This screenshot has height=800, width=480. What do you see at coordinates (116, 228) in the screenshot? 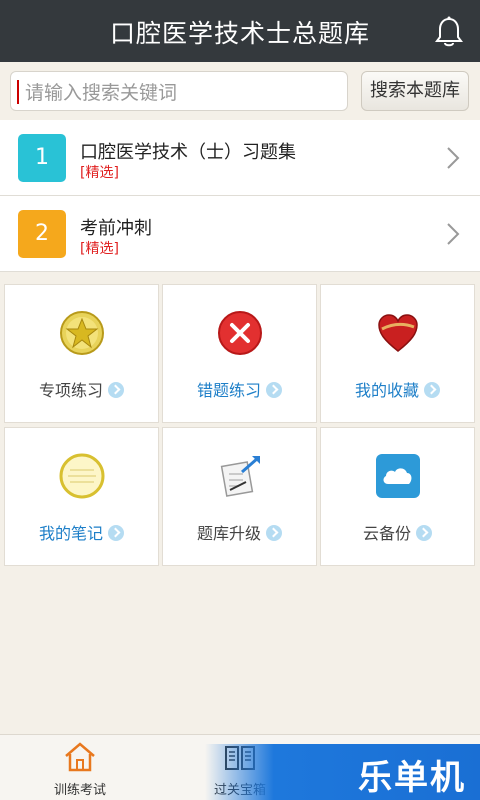
I see `item-title: 考前冲刺` at bounding box center [116, 228].